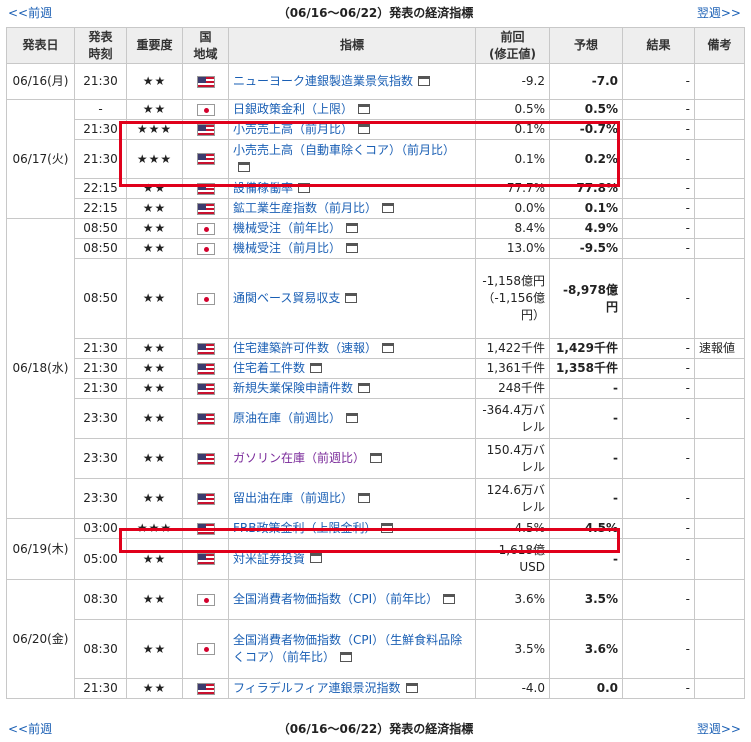 Image resolution: width=751 pixels, height=742 pixels. I want to click on importance-stars: ★★★, so click(154, 528).